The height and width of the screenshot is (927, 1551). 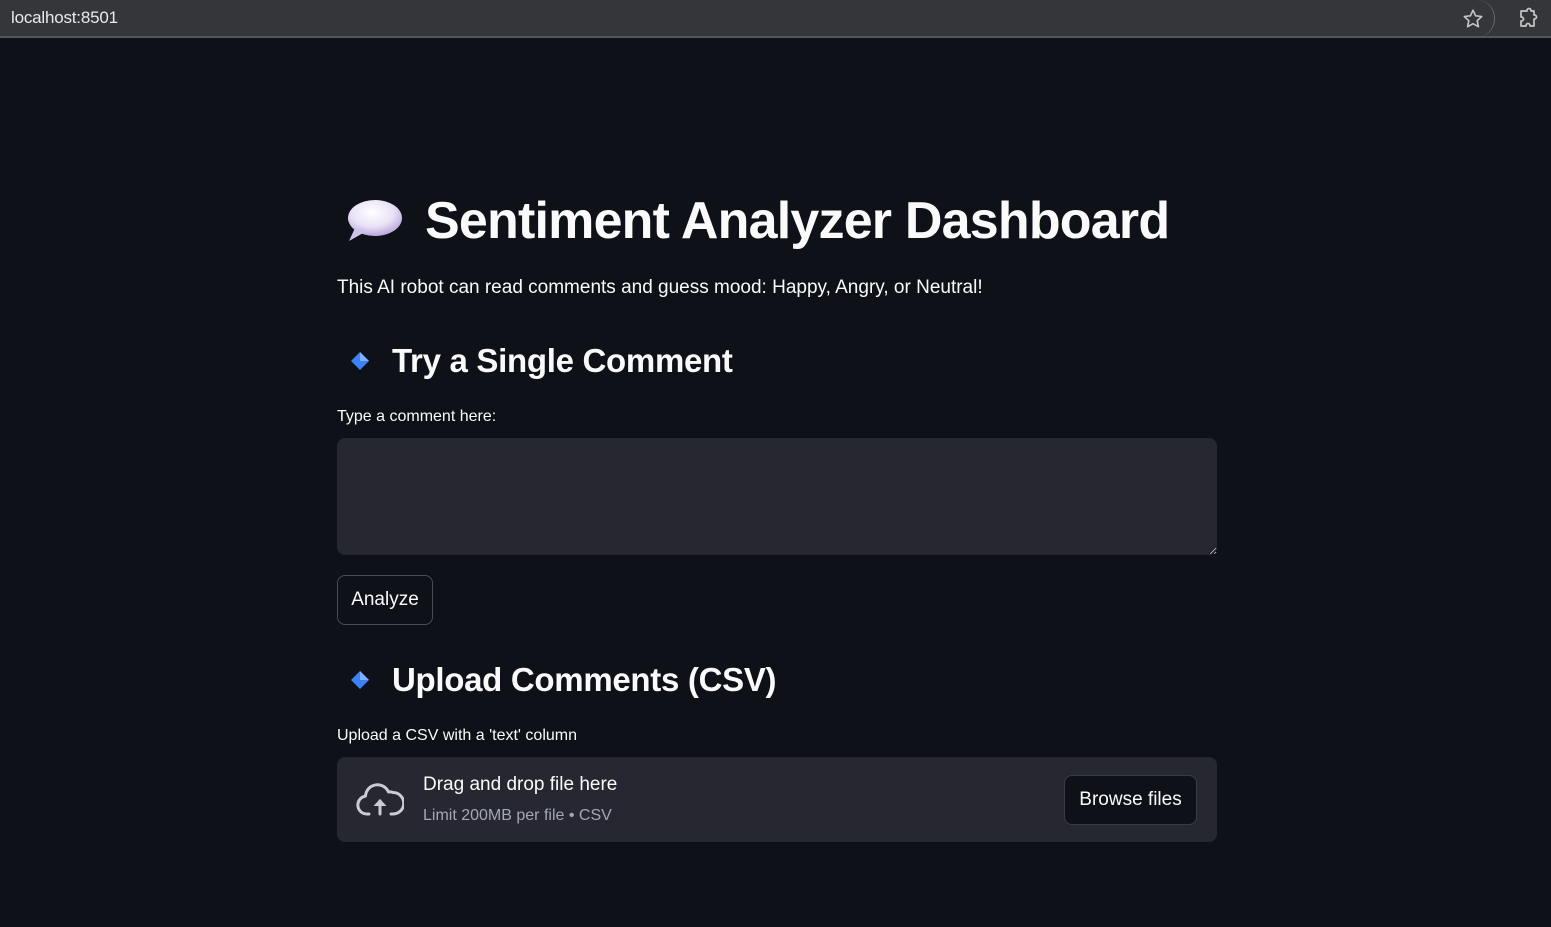 What do you see at coordinates (520, 784) in the screenshot?
I see `dropzone-title: Drag and drop file here` at bounding box center [520, 784].